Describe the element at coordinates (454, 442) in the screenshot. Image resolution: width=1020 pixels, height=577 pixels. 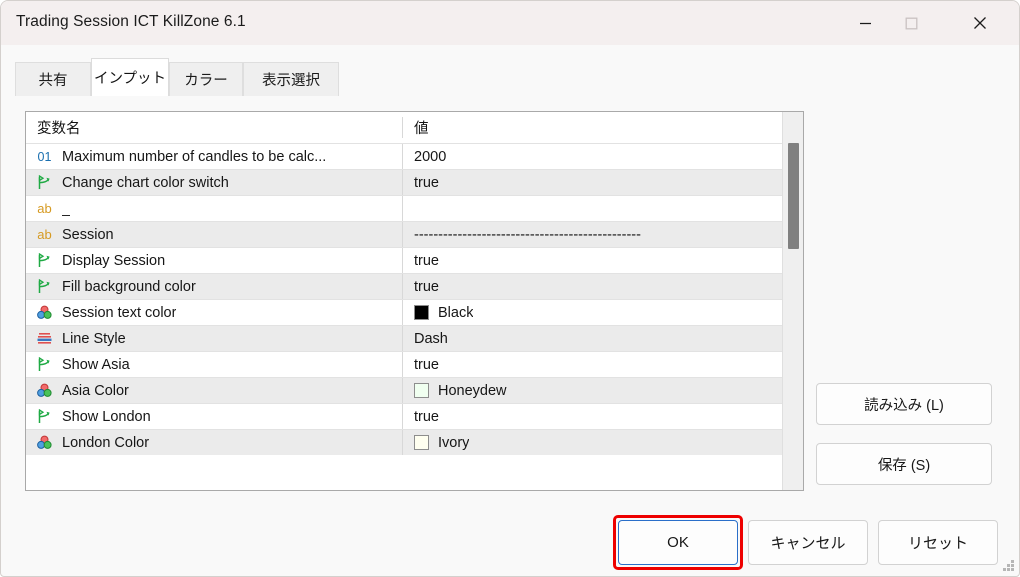
I see `parameter-value-label: Ivory` at that location.